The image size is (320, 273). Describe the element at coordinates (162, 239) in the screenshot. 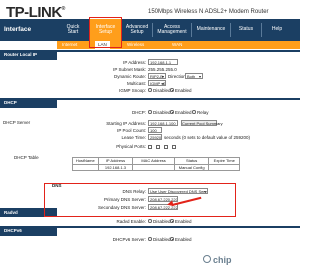

I see `dhcpv6-disabled-label: Disabled` at that location.